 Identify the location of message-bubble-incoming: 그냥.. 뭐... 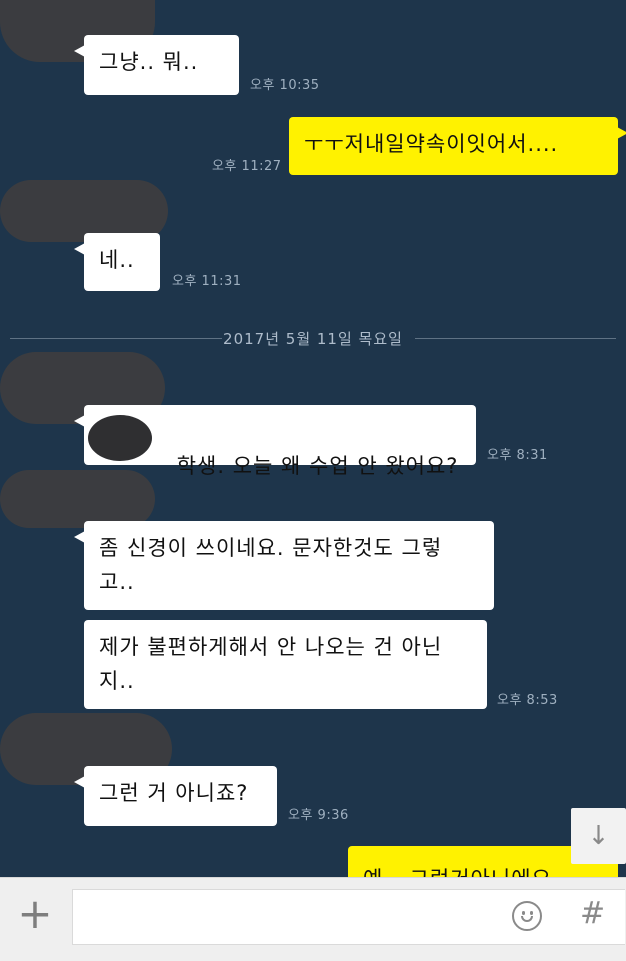
(156, 65).